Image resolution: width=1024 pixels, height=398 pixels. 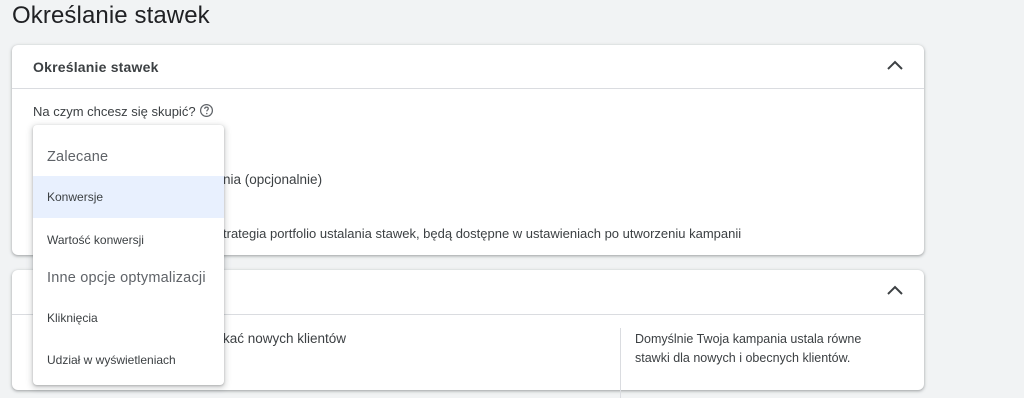 I want to click on dropdown-item-impression-share: Udział w wyświetleniach, so click(x=128, y=360).